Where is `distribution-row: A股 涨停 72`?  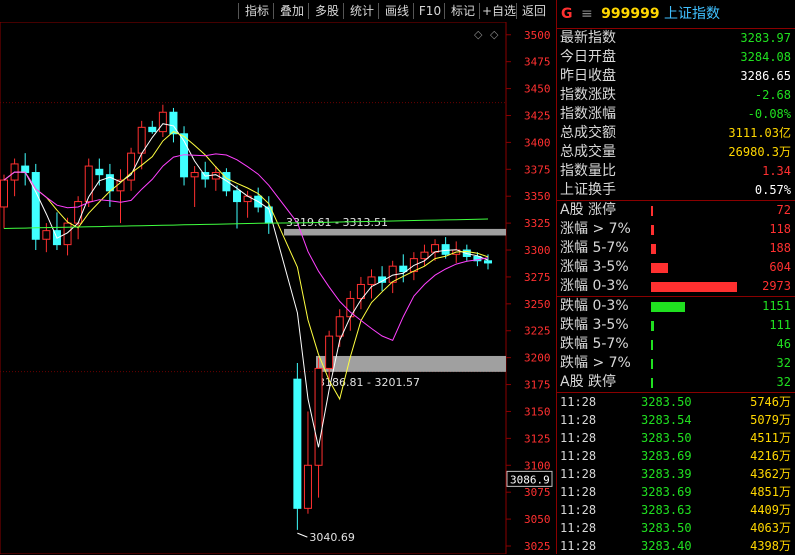 distribution-row: A股 涨停 72 is located at coordinates (676, 210).